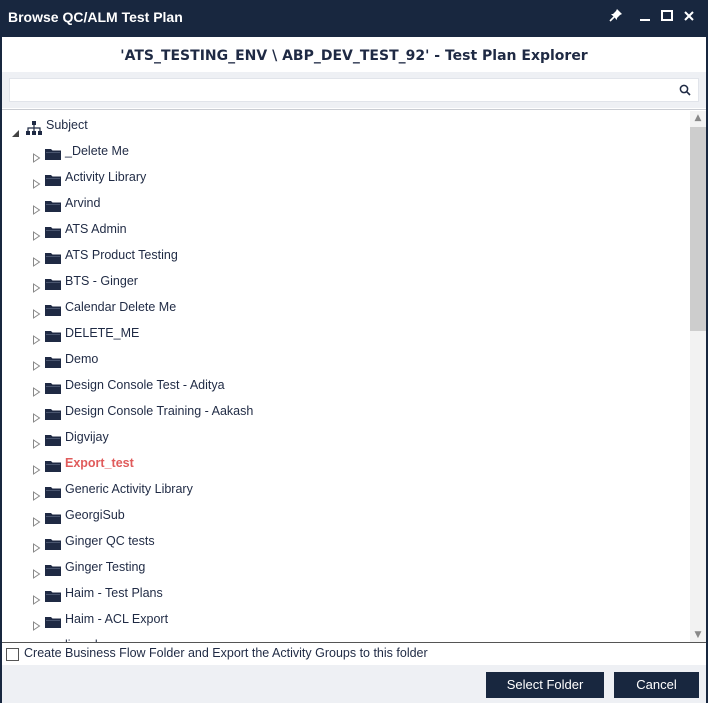 The width and height of the screenshot is (708, 703). What do you see at coordinates (342, 541) in the screenshot?
I see `tree-item: Ginger QC tests` at bounding box center [342, 541].